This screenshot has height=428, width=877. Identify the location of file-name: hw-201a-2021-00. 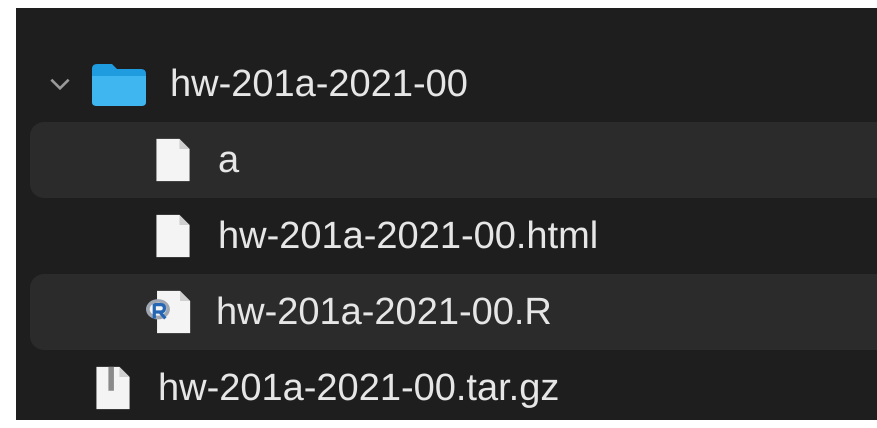
(319, 84).